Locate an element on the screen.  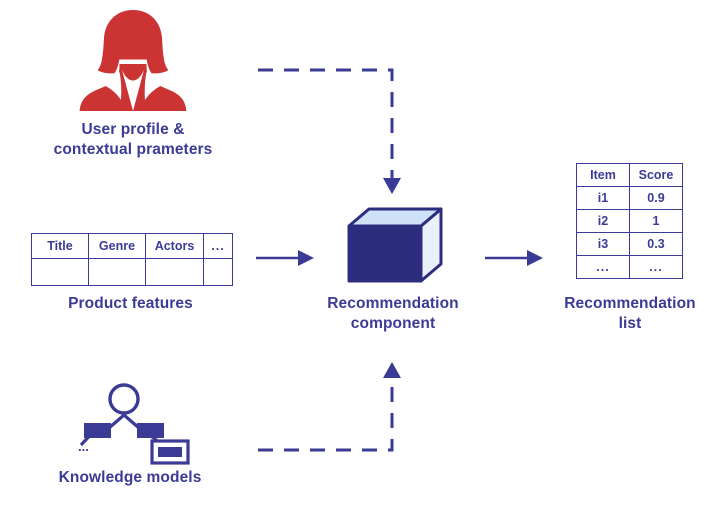
table-cell: i1 is located at coordinates (603, 198).